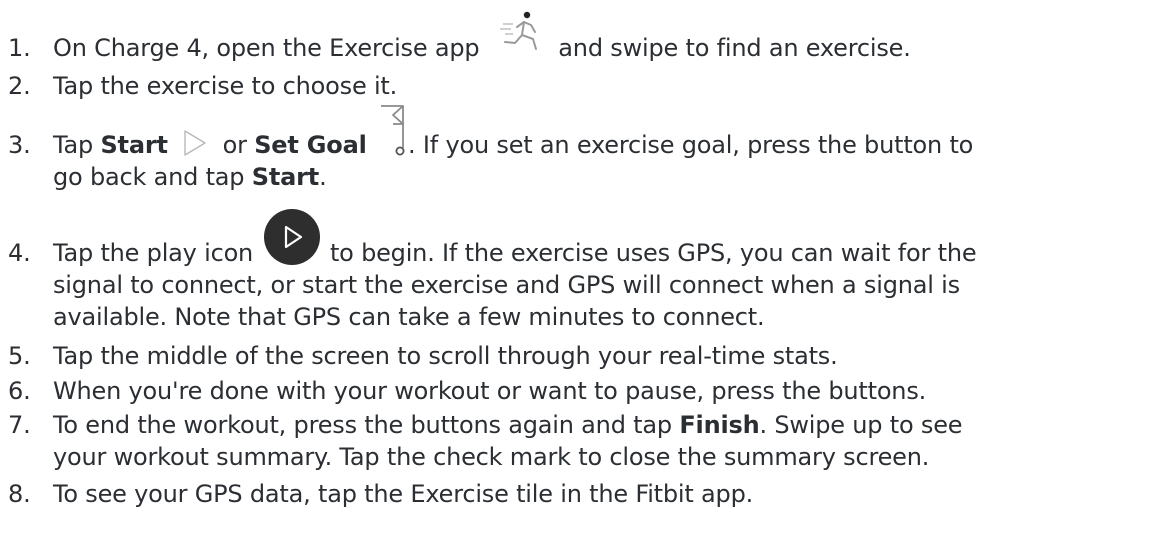 Image resolution: width=1166 pixels, height=557 pixels. What do you see at coordinates (19, 356) in the screenshot?
I see `step-number: 5.` at bounding box center [19, 356].